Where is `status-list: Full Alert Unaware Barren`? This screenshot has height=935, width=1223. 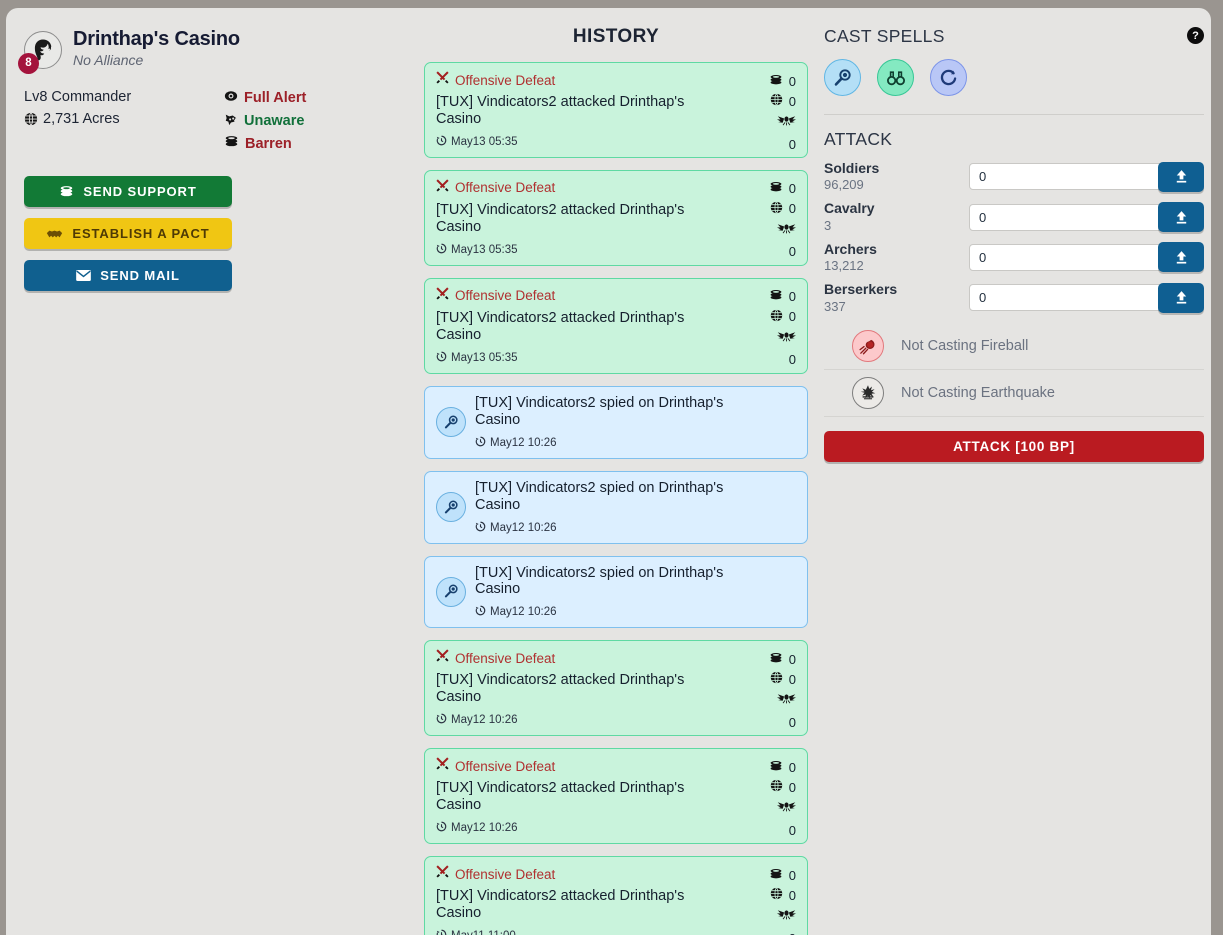
status-list: Full Alert Unaware Barren is located at coordinates (265, 123).